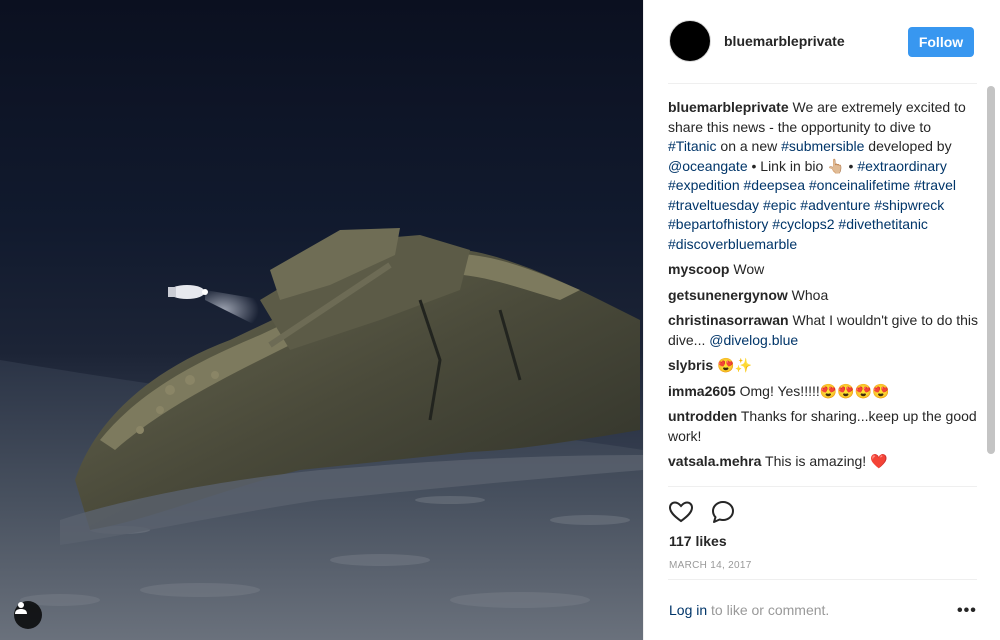 This screenshot has height=640, width=1000. Describe the element at coordinates (702, 391) in the screenshot. I see `comment-username: imma2605` at that location.